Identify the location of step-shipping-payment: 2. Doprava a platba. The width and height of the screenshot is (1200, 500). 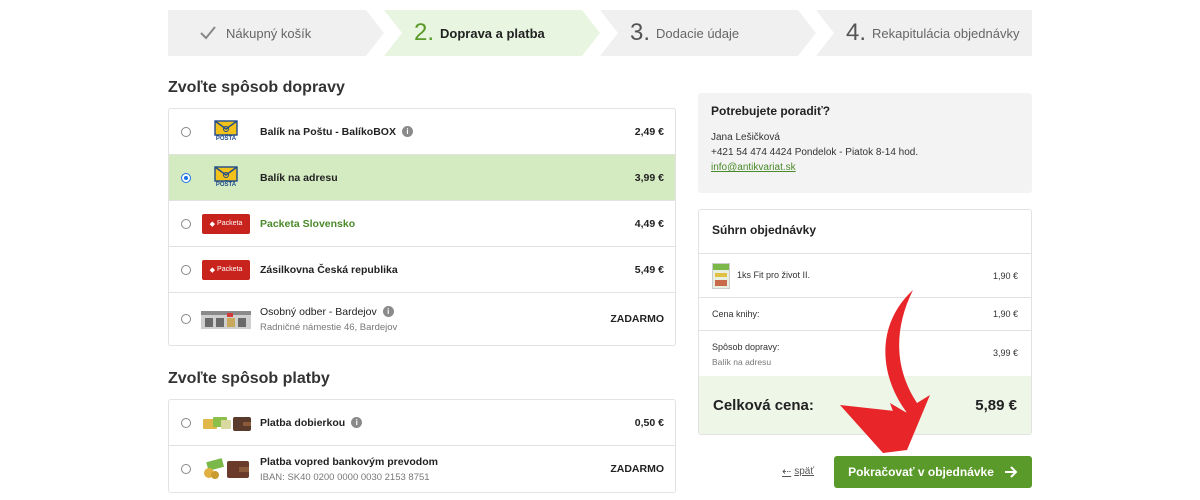
(492, 33).